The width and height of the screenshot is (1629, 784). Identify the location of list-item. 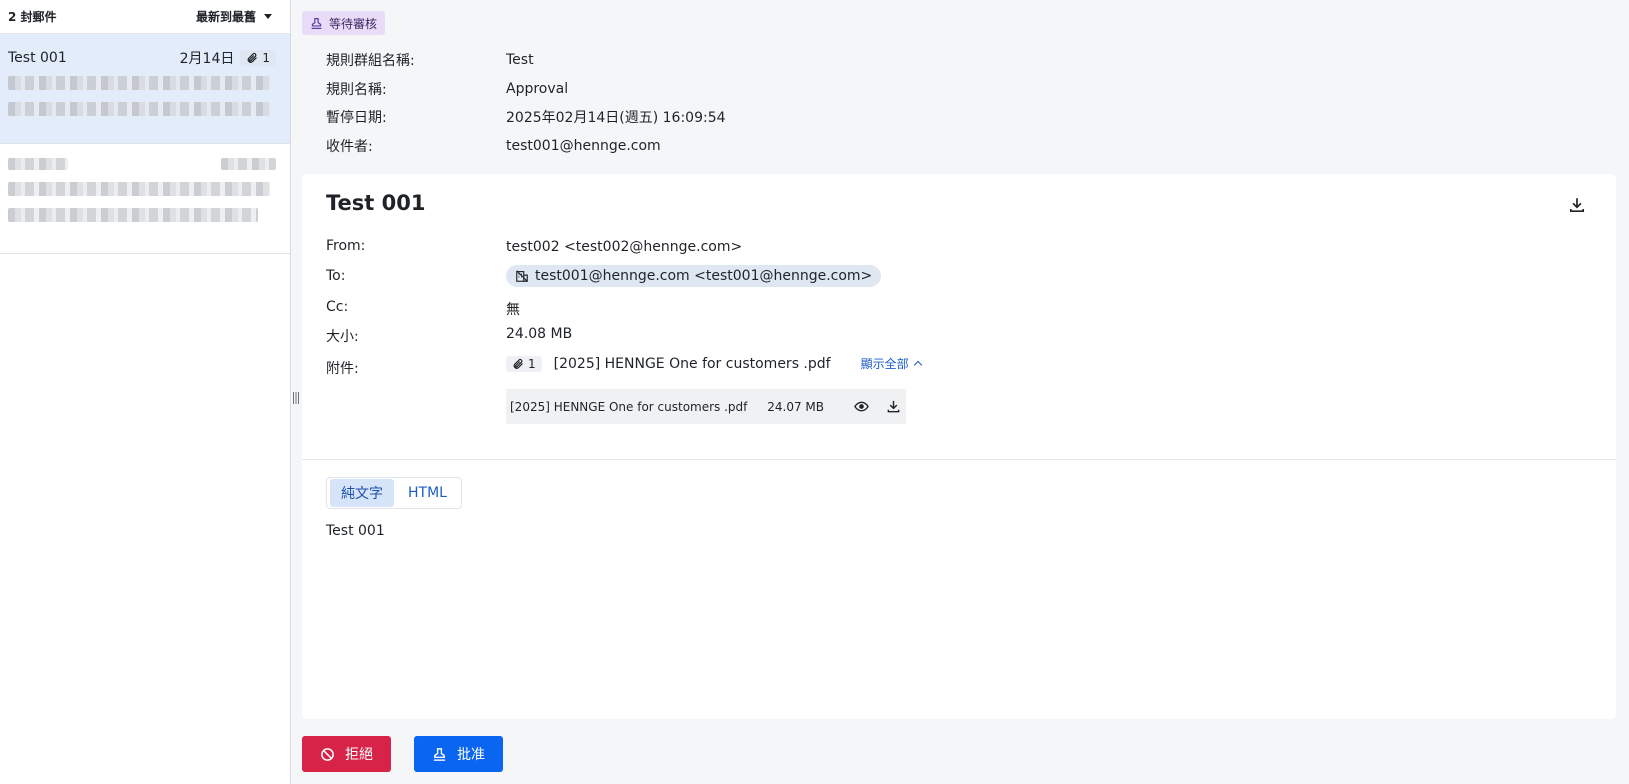
(145, 199).